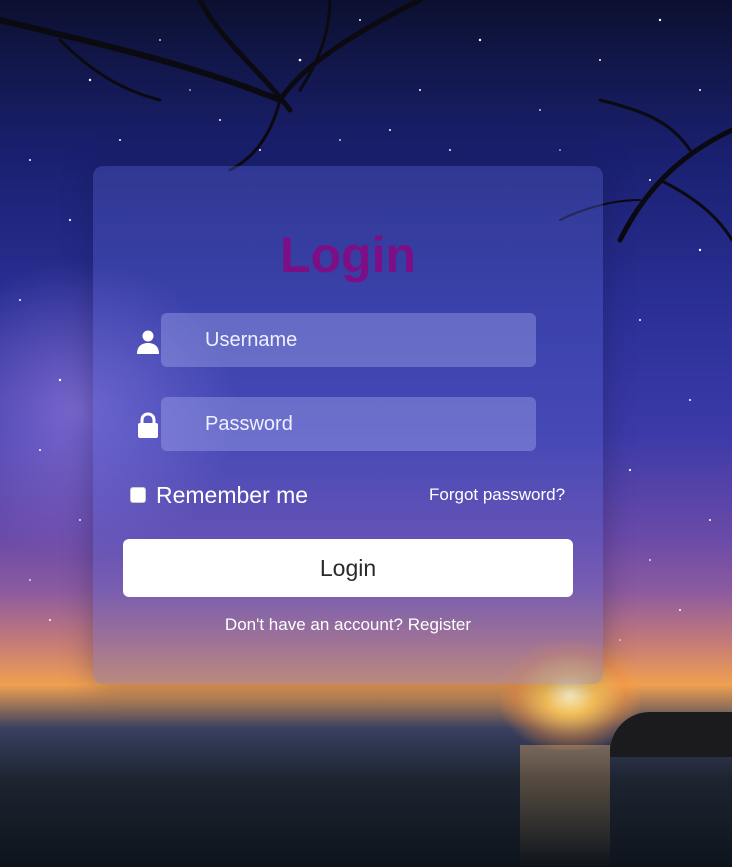 This screenshot has width=732, height=867. What do you see at coordinates (148, 341) in the screenshot?
I see `user-icon` at bounding box center [148, 341].